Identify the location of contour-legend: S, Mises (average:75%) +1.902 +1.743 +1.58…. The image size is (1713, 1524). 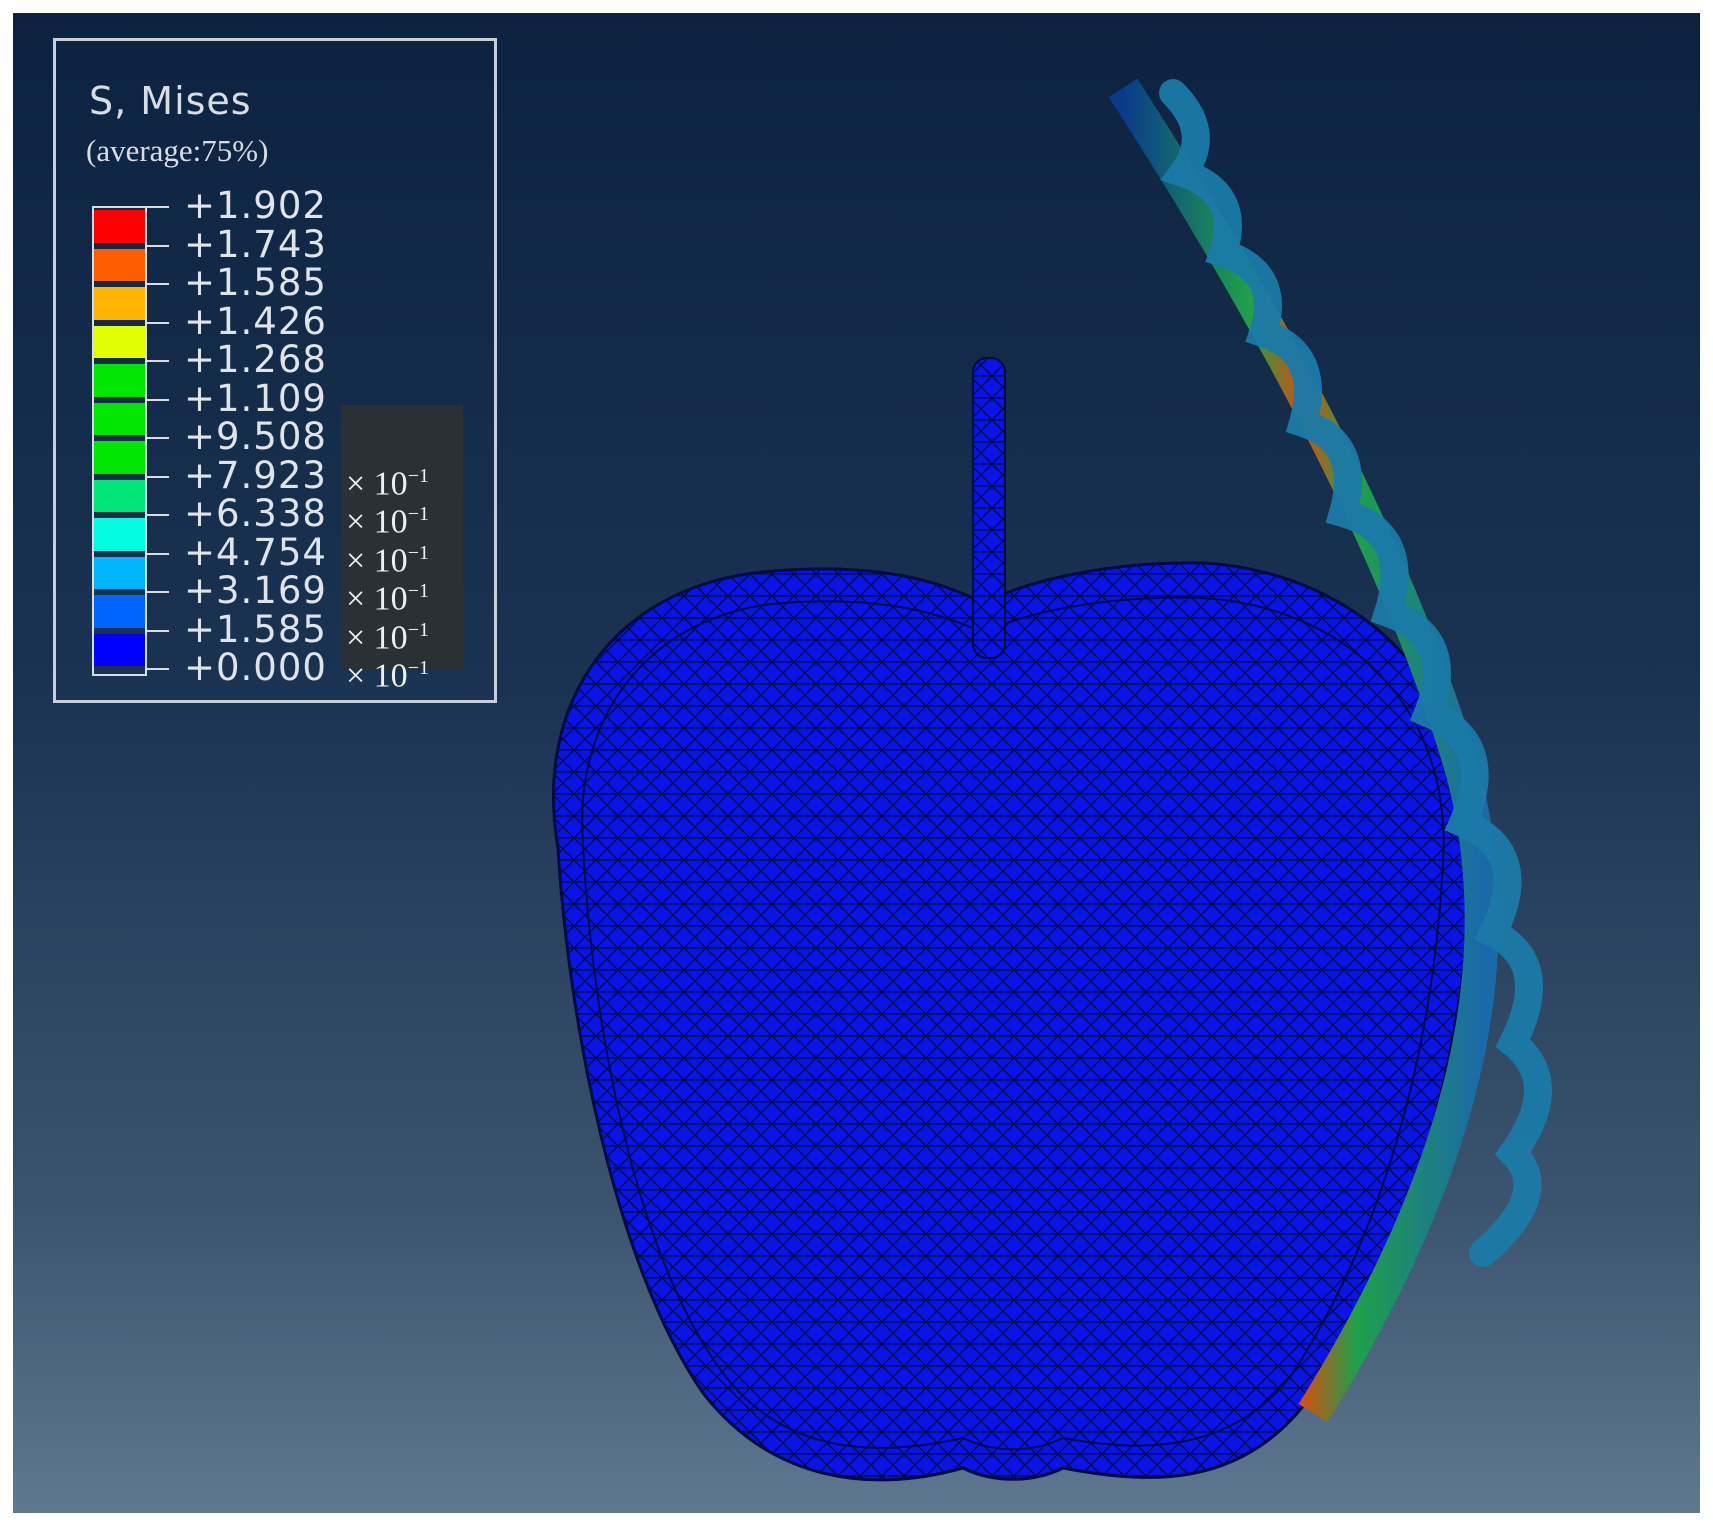
(275, 370).